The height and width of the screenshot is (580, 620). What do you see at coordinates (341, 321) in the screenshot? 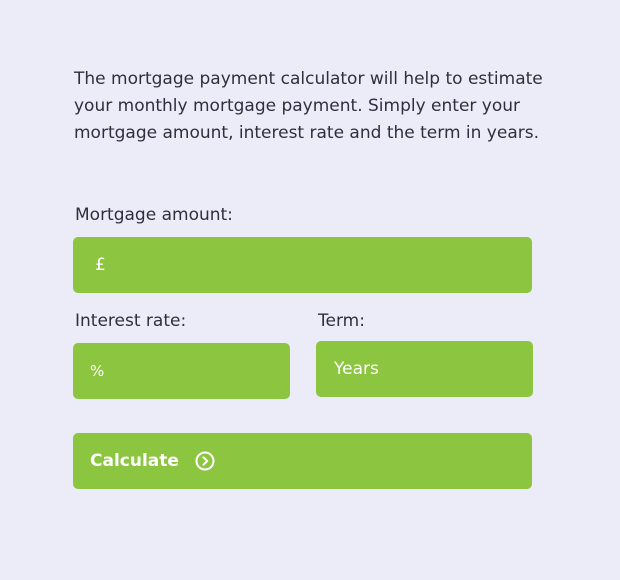
I see `term-label: Term:` at bounding box center [341, 321].